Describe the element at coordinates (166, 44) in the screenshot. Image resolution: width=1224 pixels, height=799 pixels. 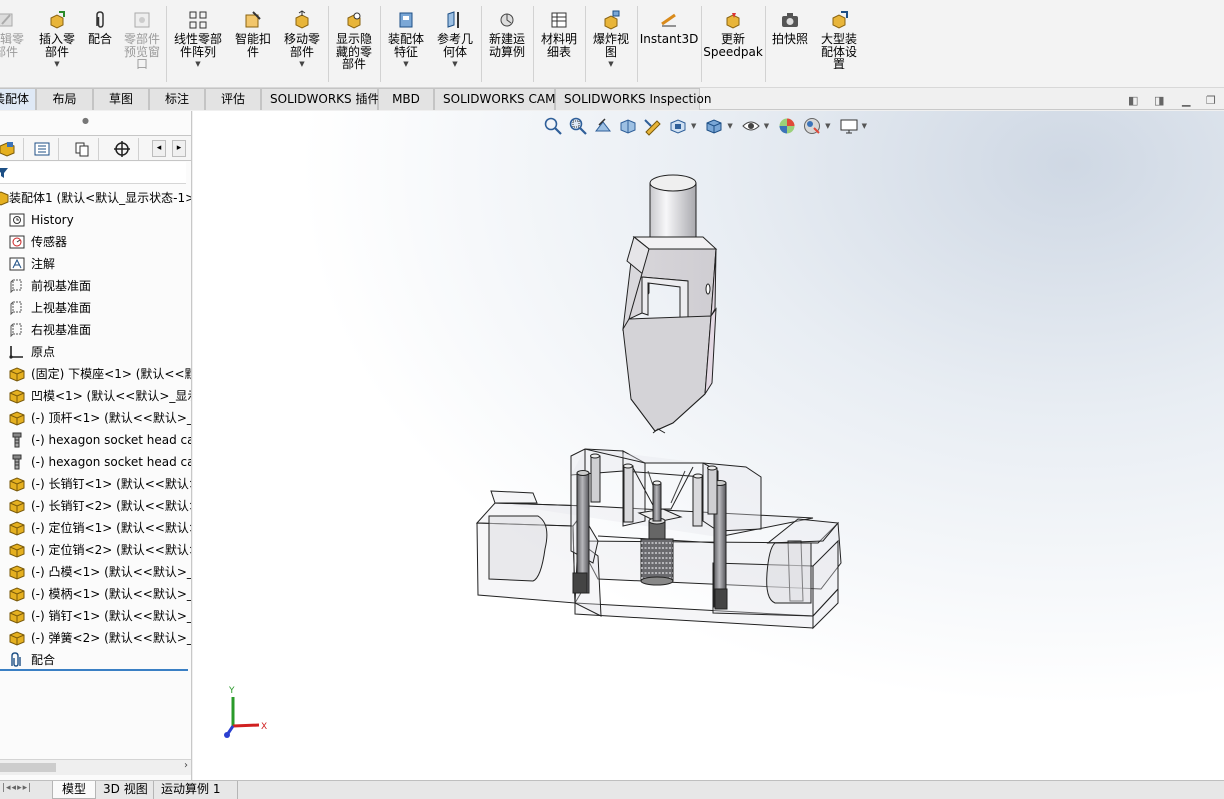
I see `ribbon-separator` at that location.